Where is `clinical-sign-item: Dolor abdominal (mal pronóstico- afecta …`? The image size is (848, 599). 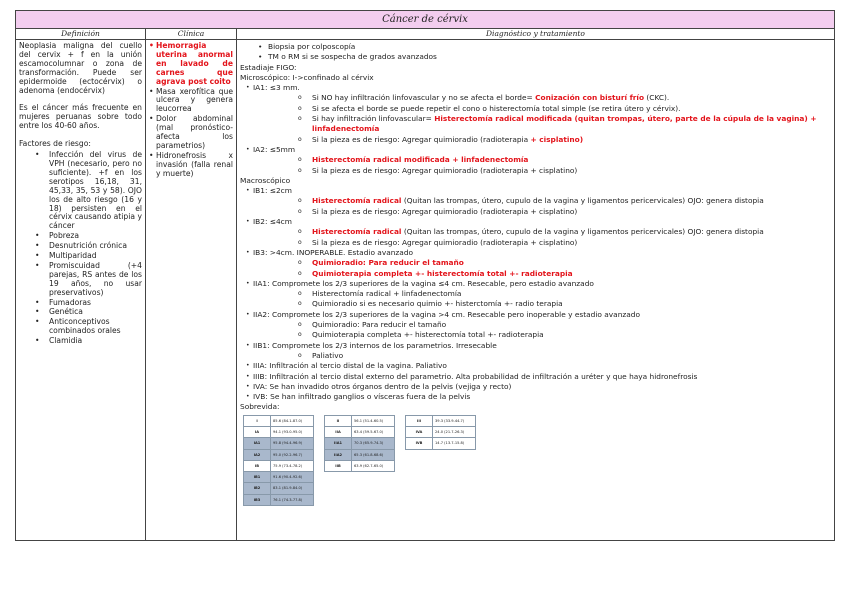
clinical-sign-item: Dolor abdominal (mal pronóstico- afecta … is located at coordinates (191, 132).